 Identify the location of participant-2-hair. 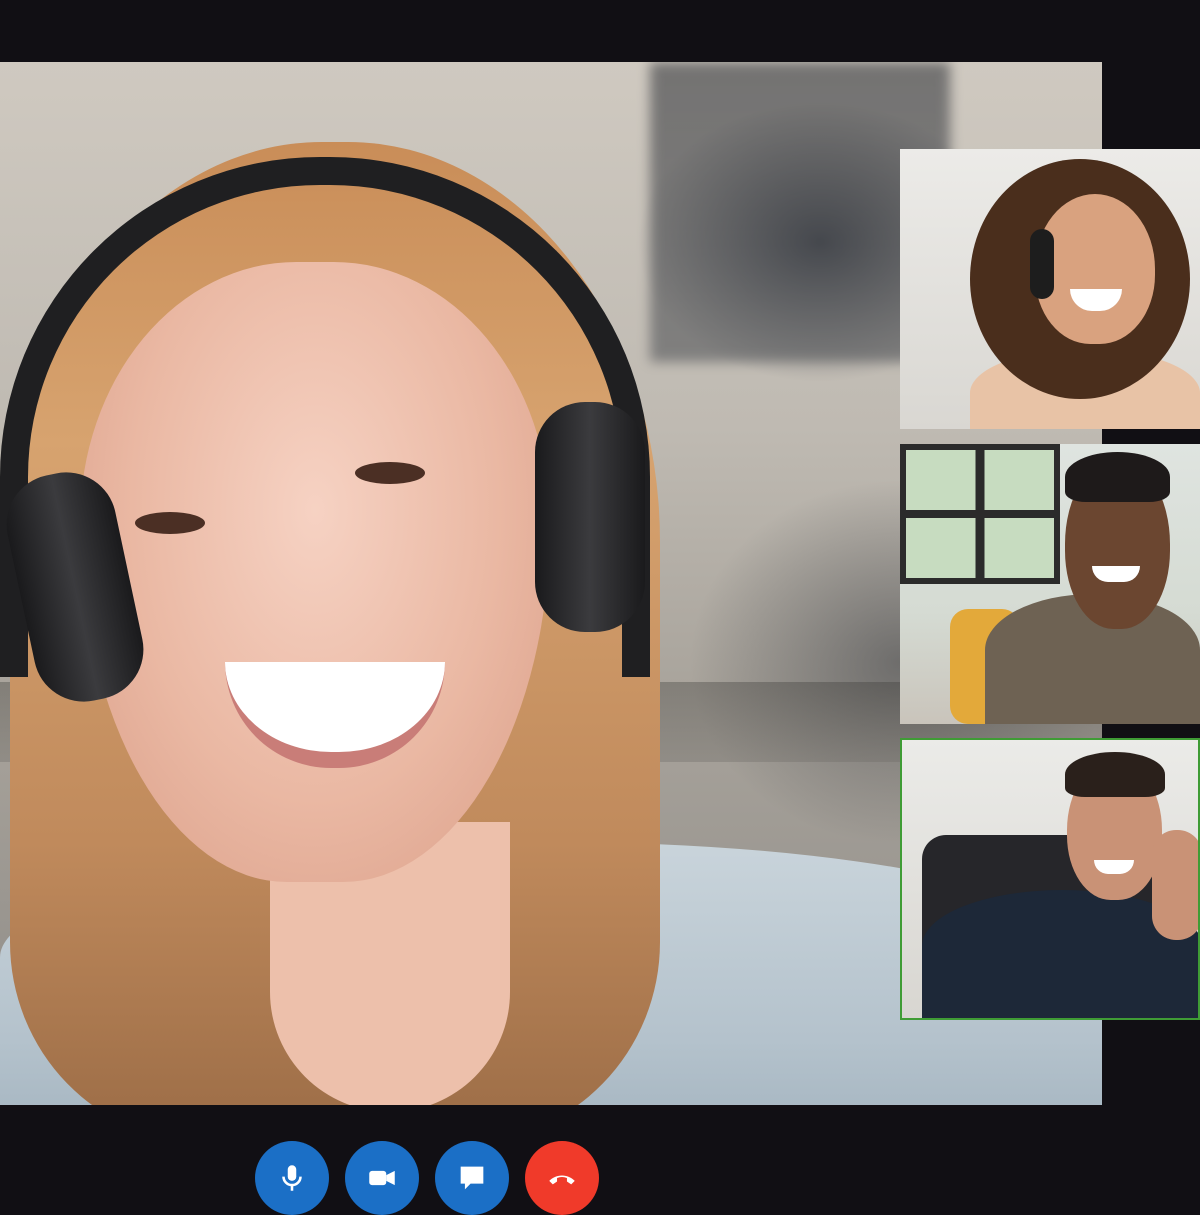
(1117, 477).